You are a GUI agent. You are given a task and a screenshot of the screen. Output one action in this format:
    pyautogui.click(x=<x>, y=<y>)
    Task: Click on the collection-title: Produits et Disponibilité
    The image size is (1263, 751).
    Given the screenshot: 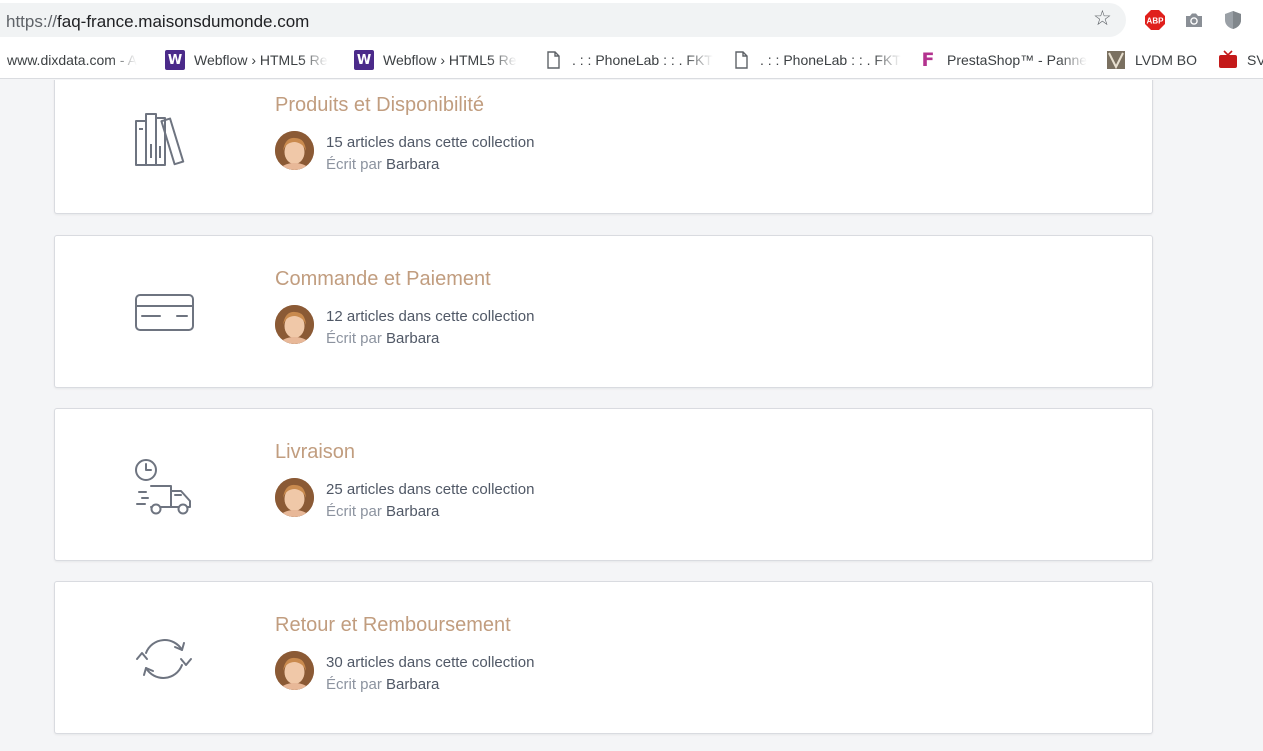 What is the action you would take?
    pyautogui.click(x=379, y=105)
    